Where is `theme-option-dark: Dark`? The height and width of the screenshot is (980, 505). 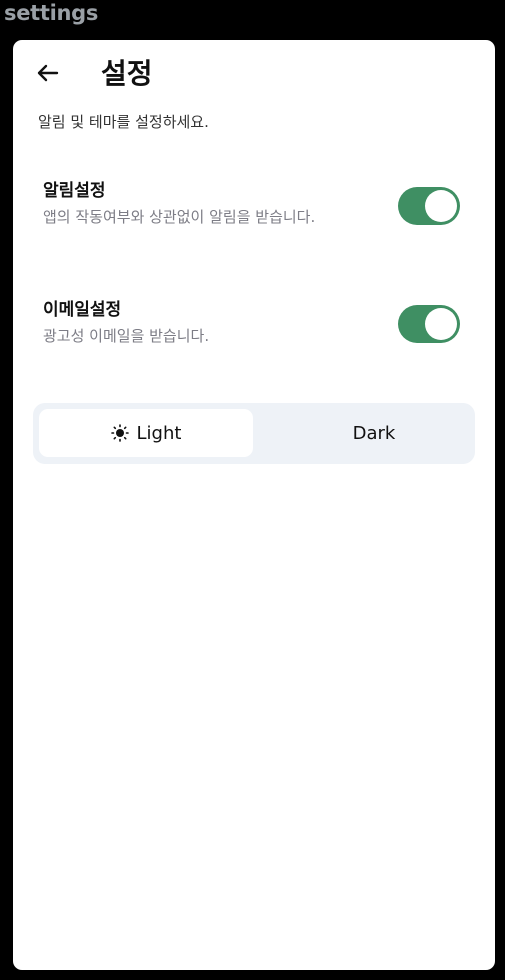
theme-option-dark: Dark is located at coordinates (362, 433).